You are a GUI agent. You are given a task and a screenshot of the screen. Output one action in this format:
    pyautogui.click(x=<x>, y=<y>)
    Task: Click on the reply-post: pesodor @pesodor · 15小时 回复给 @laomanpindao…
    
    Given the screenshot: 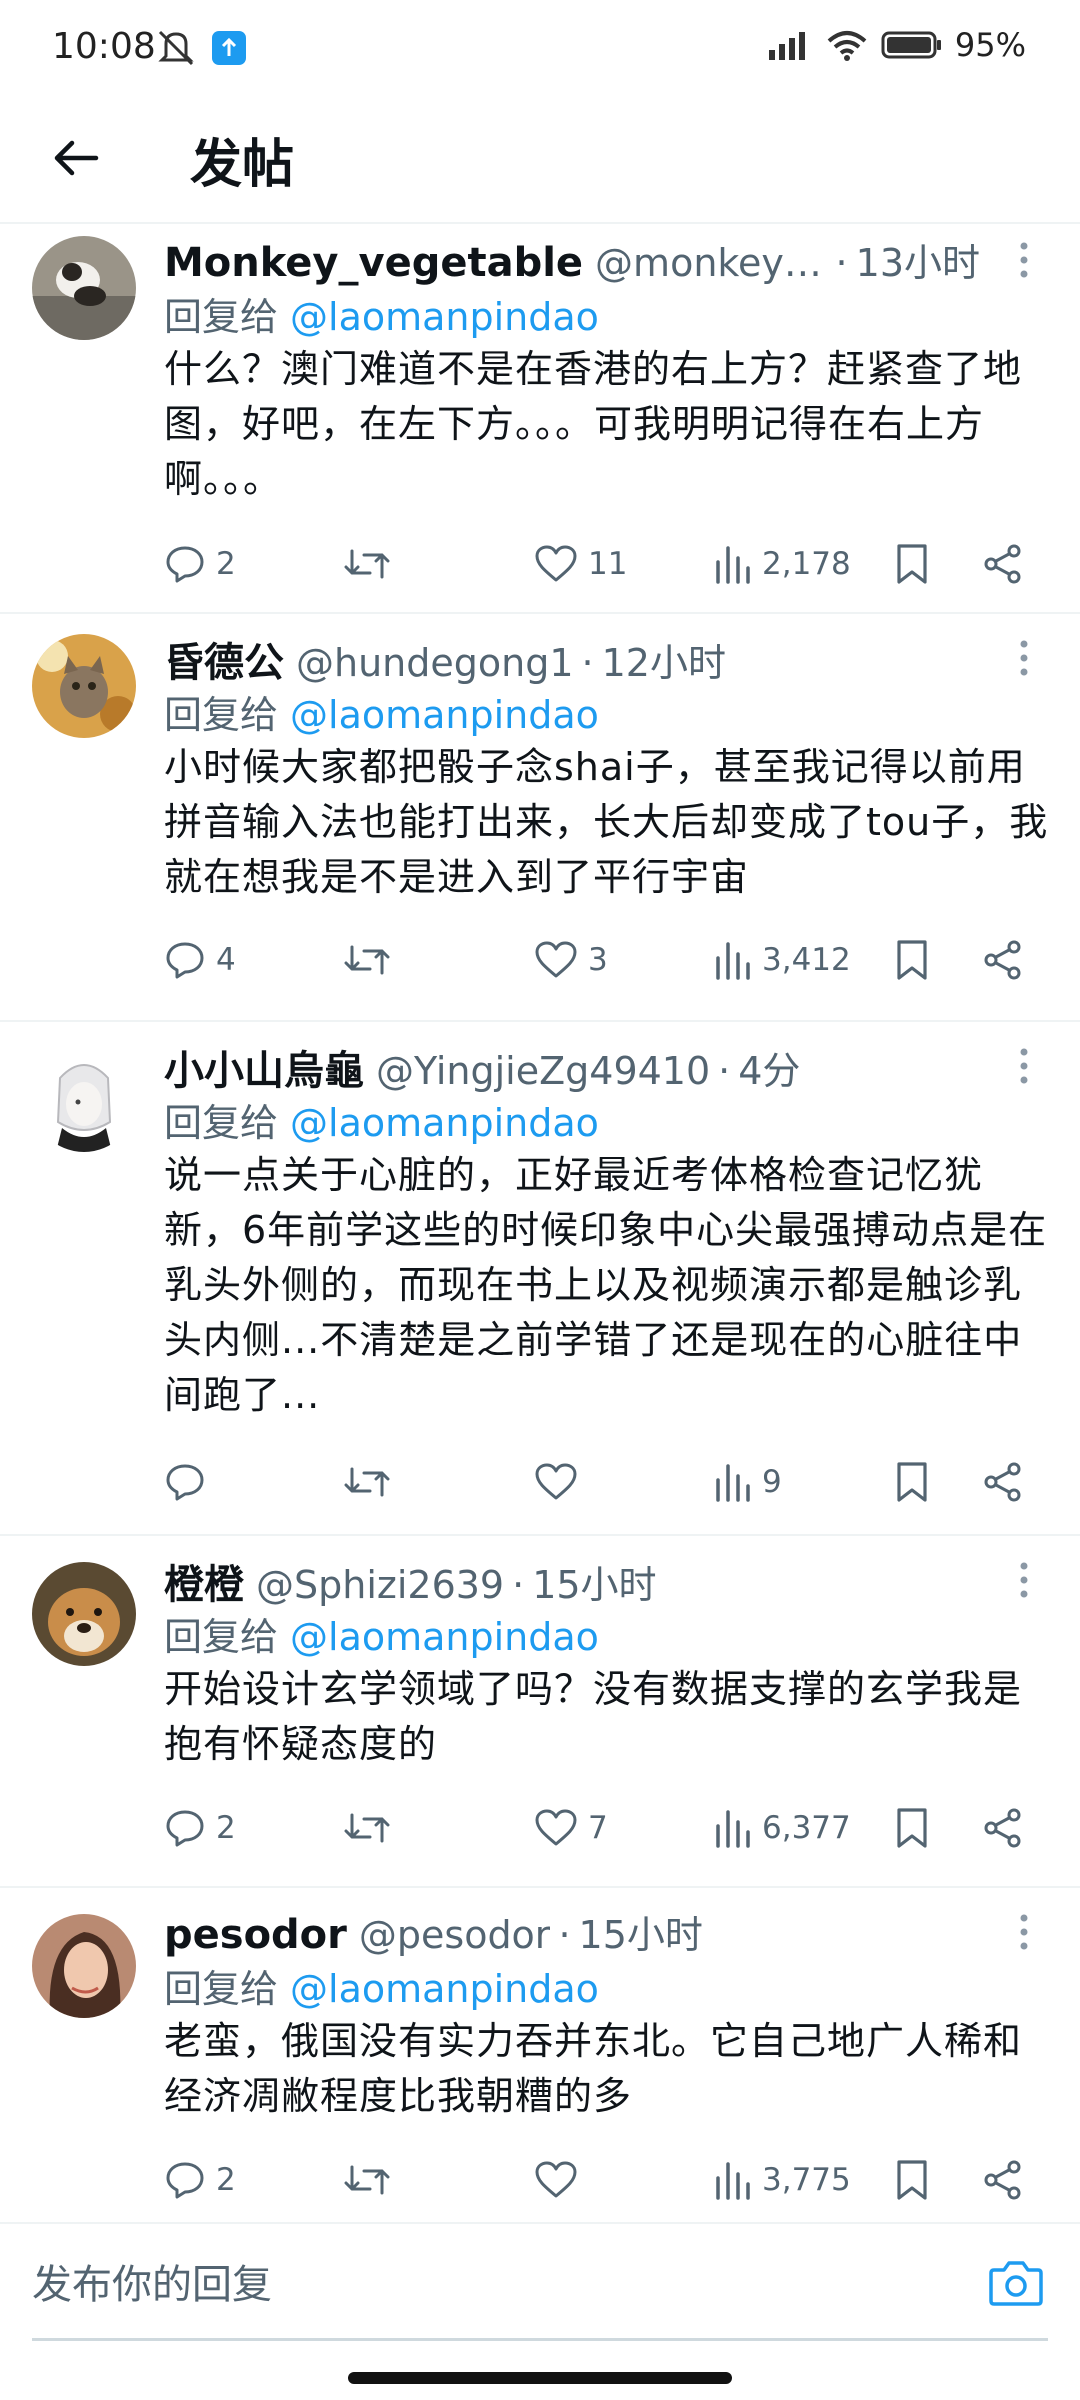 What is the action you would take?
    pyautogui.click(x=540, y=2058)
    